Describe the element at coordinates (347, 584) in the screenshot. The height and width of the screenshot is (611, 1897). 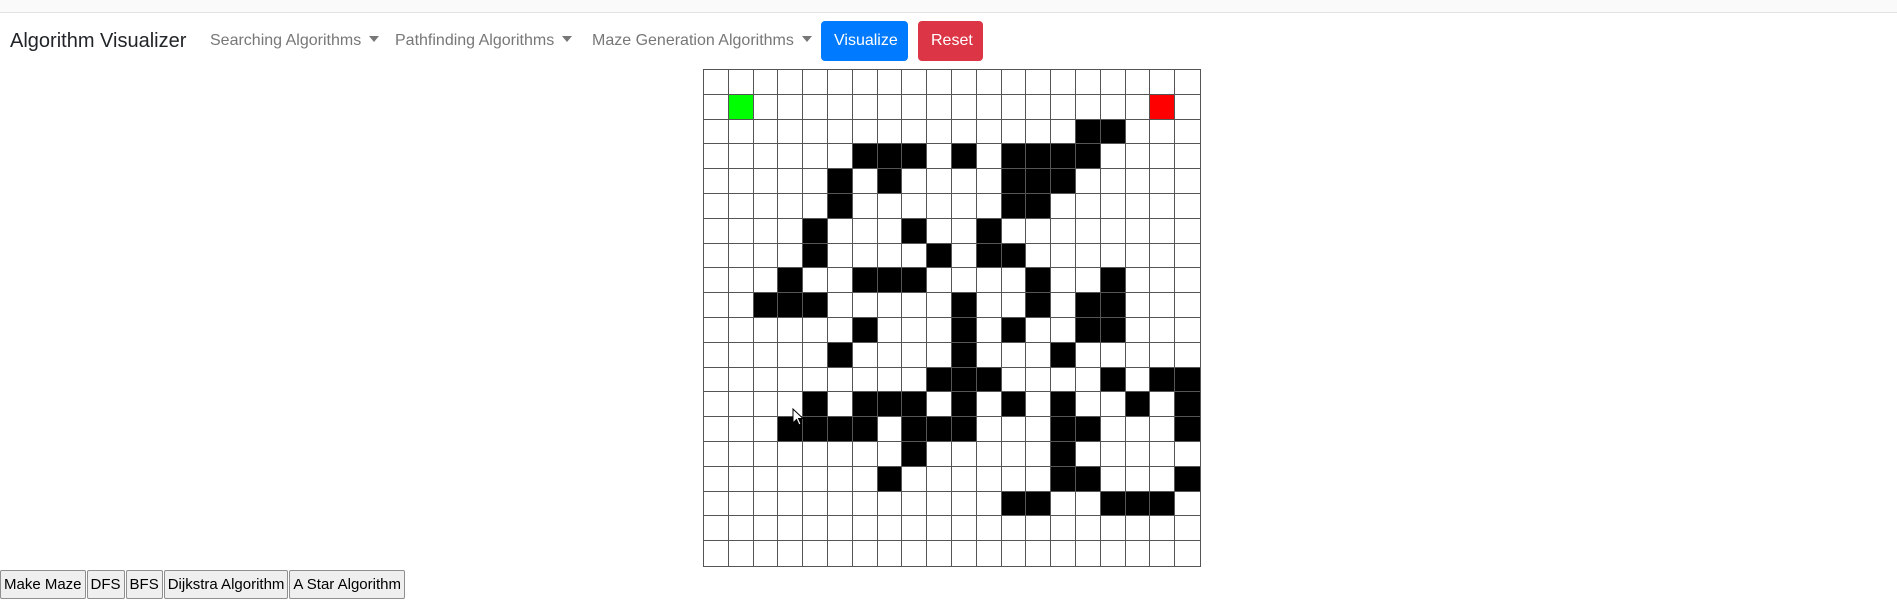
I see `astar-button: A Star Algorithm` at that location.